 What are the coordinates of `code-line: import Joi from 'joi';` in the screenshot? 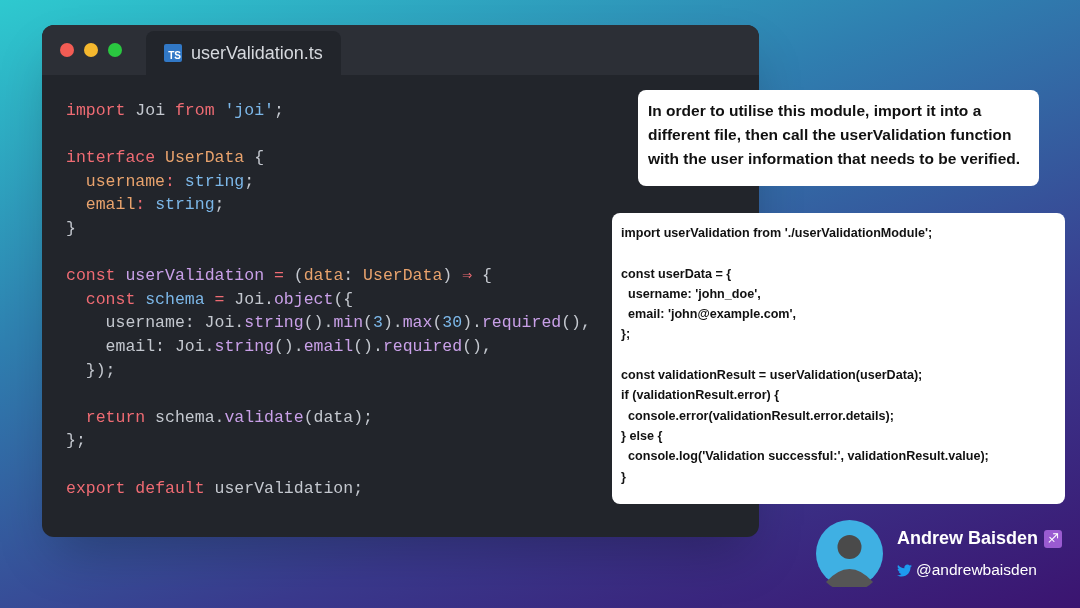 It's located at (175, 111).